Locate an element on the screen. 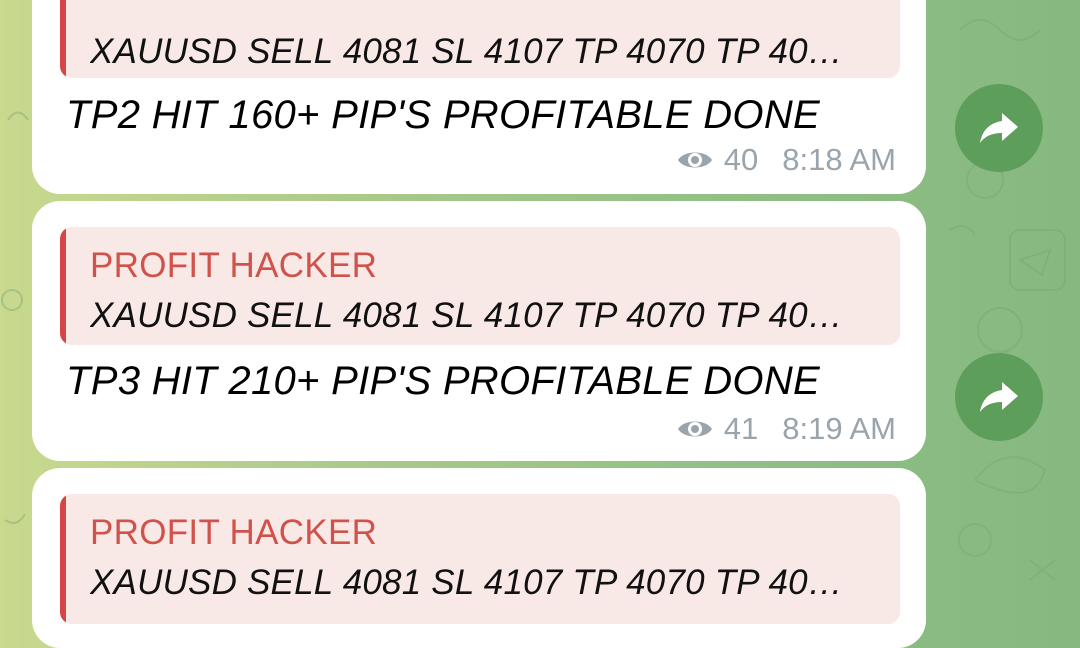  view-count: 41 is located at coordinates (741, 428).